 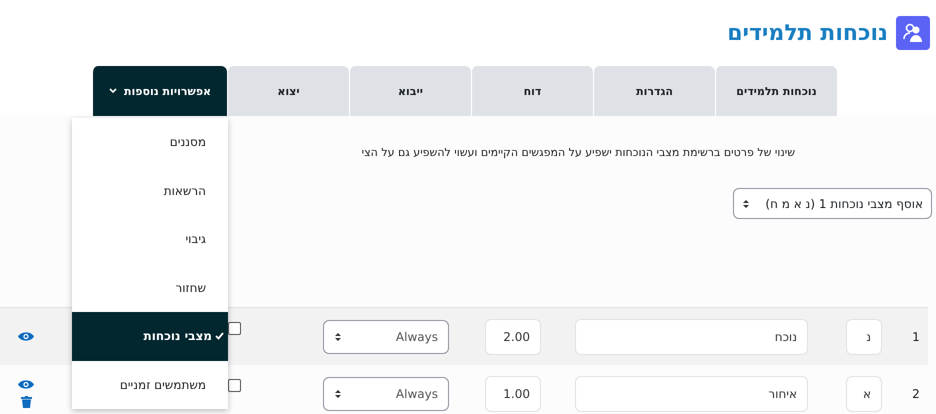 What do you see at coordinates (150, 336) in the screenshot?
I see `menu-item: מצבי נוכחות` at bounding box center [150, 336].